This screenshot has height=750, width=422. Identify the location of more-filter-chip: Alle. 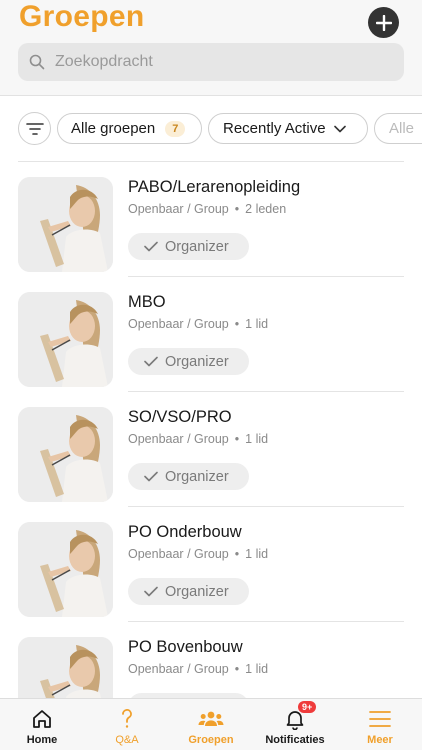
(398, 128).